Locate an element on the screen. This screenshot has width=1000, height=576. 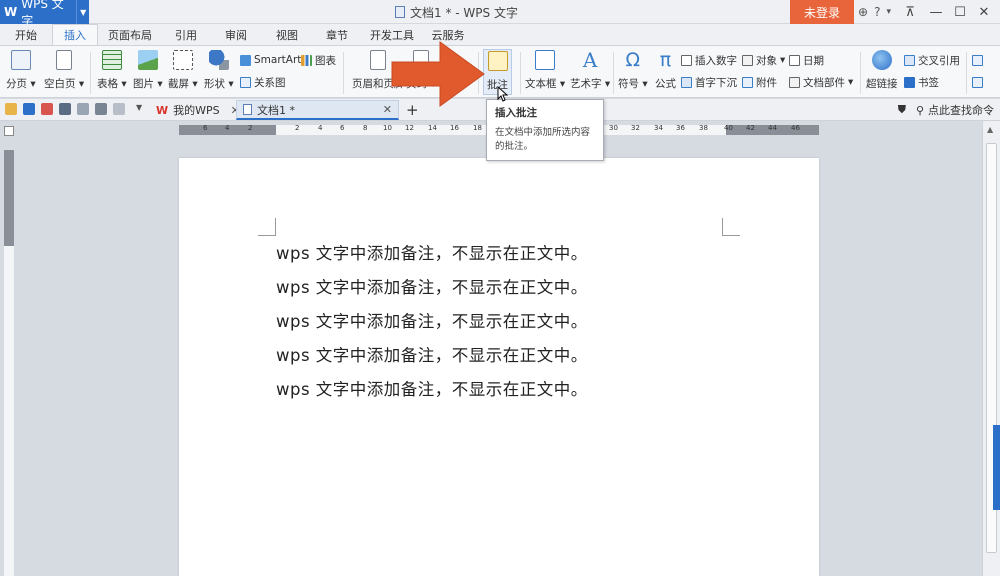
formula-button: π 公式 is located at coordinates (665, 70).